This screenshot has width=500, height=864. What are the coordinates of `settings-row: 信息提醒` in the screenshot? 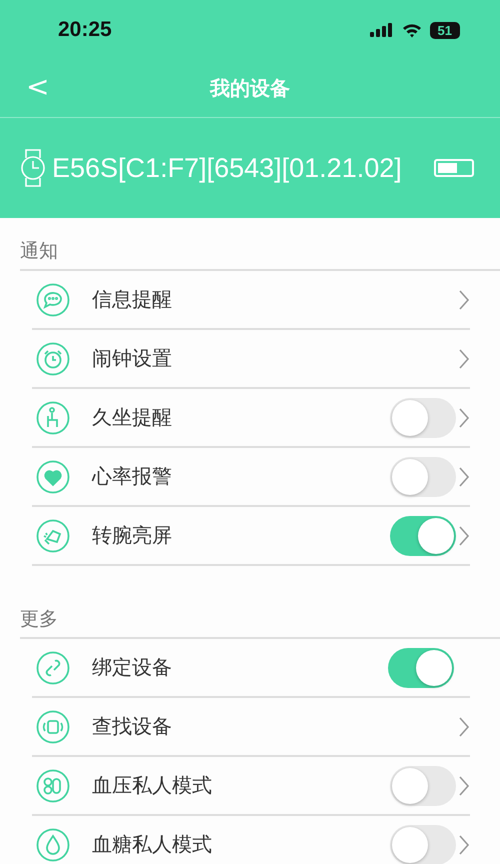 It's located at (251, 300).